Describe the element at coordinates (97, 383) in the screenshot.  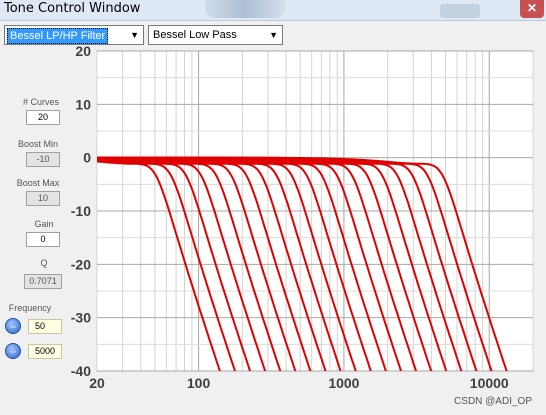
I see `x-tick-label: 20` at that location.